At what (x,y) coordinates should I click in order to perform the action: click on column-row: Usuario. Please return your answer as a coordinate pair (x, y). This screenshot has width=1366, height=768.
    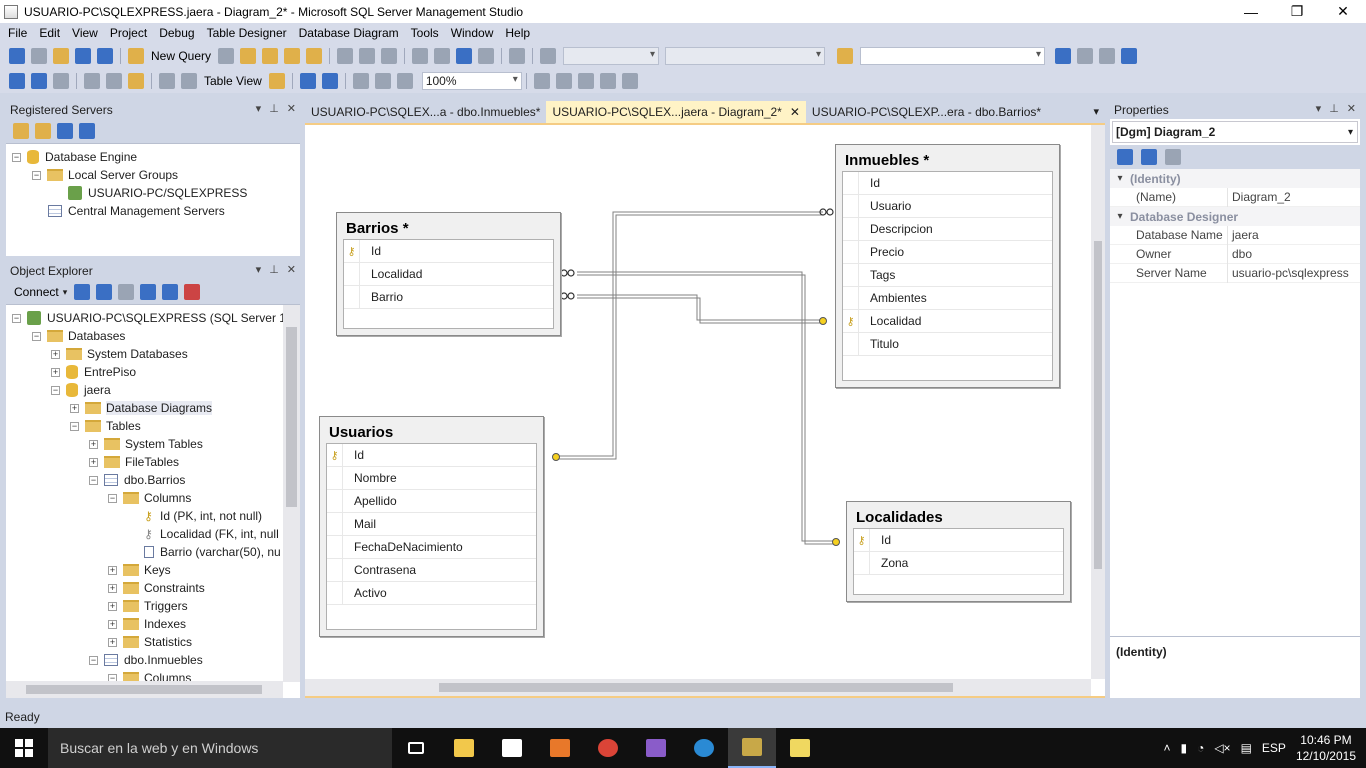
    Looking at the image, I should click on (947, 206).